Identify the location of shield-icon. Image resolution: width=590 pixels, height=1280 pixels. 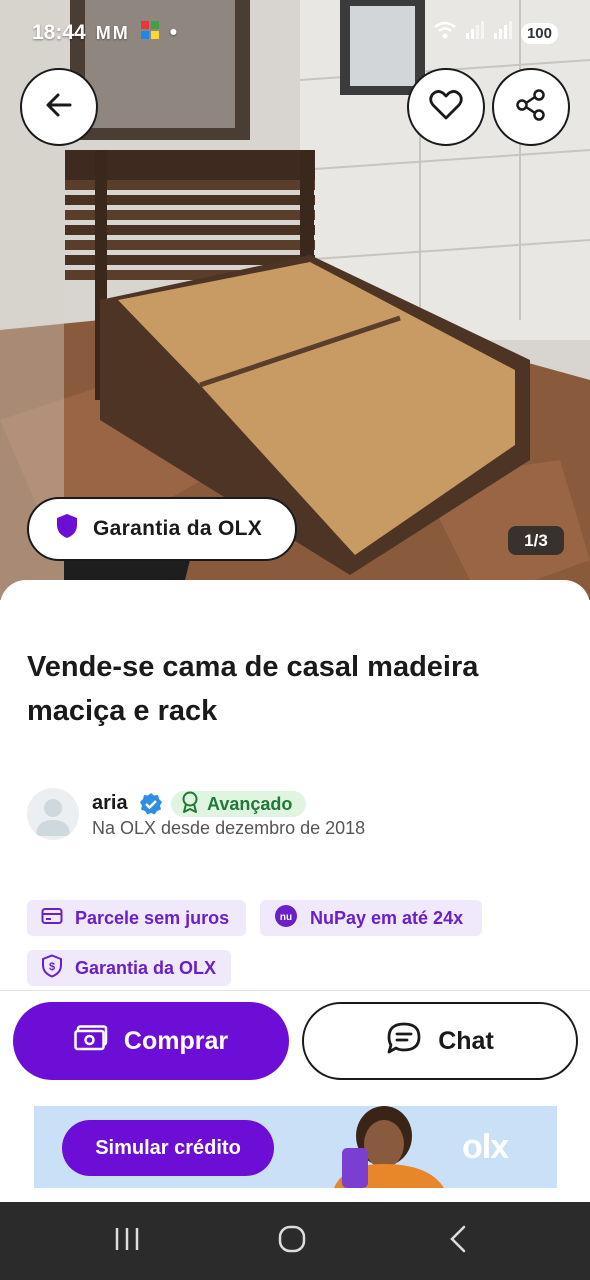
(67, 529).